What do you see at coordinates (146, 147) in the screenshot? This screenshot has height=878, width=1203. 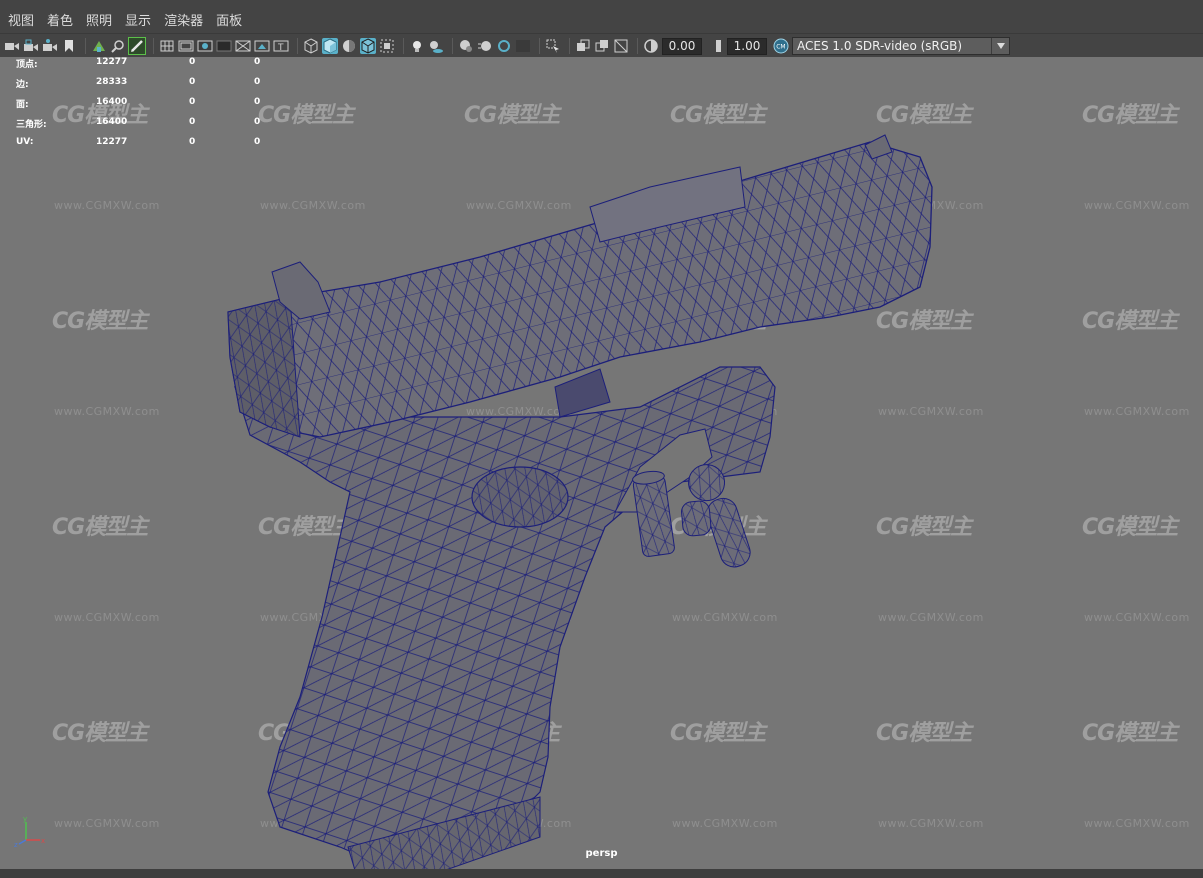 I see `hud-row-uvs: UV: 12277 0 0` at bounding box center [146, 147].